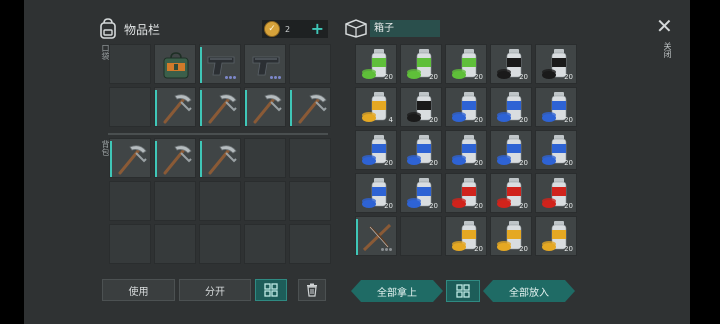  Describe the element at coordinates (376, 107) in the screenshot. I see `box-slot: 4` at that location.